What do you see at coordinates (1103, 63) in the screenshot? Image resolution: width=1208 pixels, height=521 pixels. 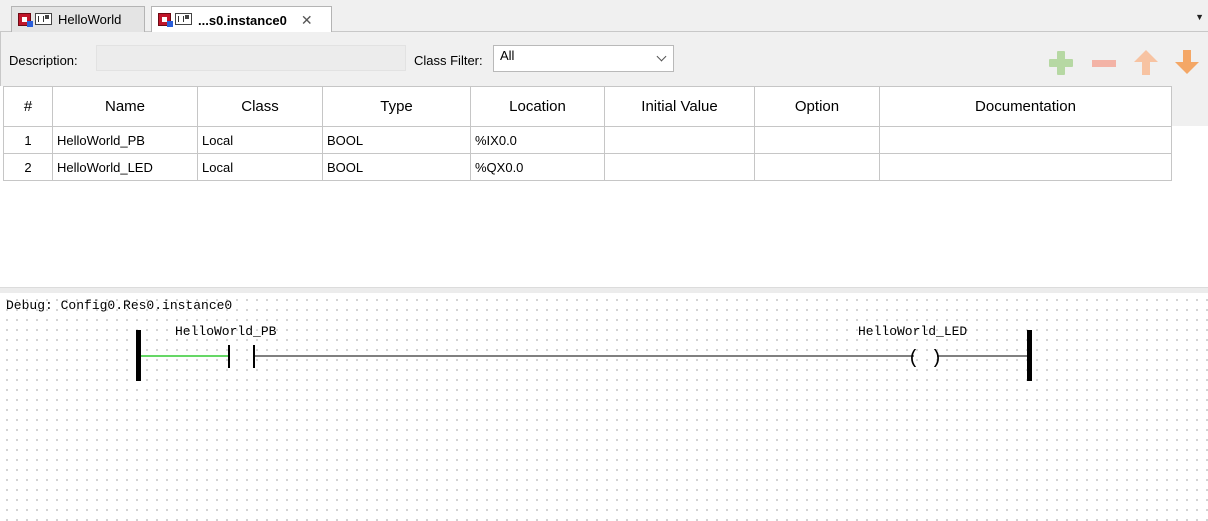 I see `remove-variable-button` at bounding box center [1103, 63].